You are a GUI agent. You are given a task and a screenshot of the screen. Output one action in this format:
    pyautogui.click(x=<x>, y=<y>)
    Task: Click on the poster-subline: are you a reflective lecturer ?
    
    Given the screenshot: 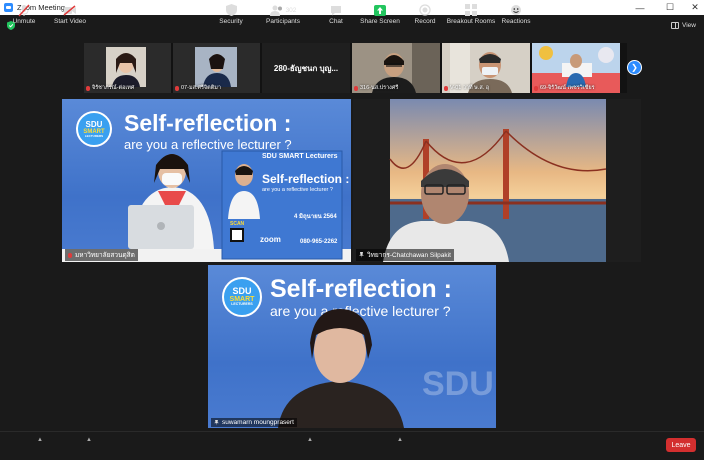 What is the action you would take?
    pyautogui.click(x=297, y=190)
    